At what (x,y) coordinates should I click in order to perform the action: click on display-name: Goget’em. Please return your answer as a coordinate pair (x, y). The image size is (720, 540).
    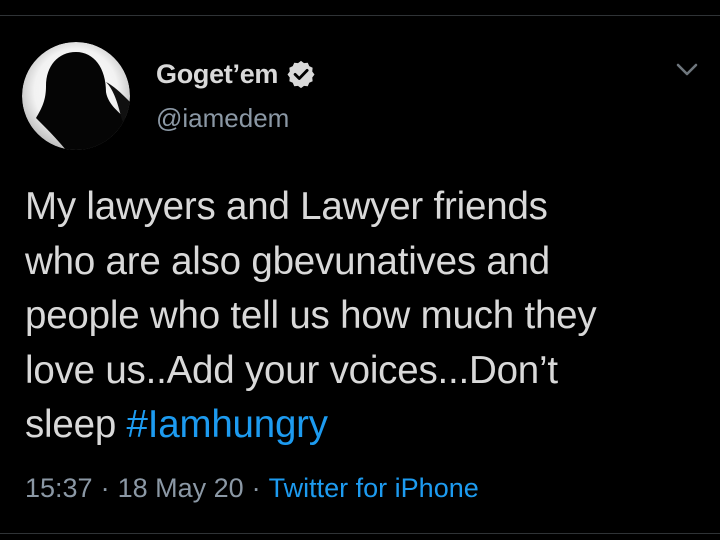
    Looking at the image, I should click on (217, 74).